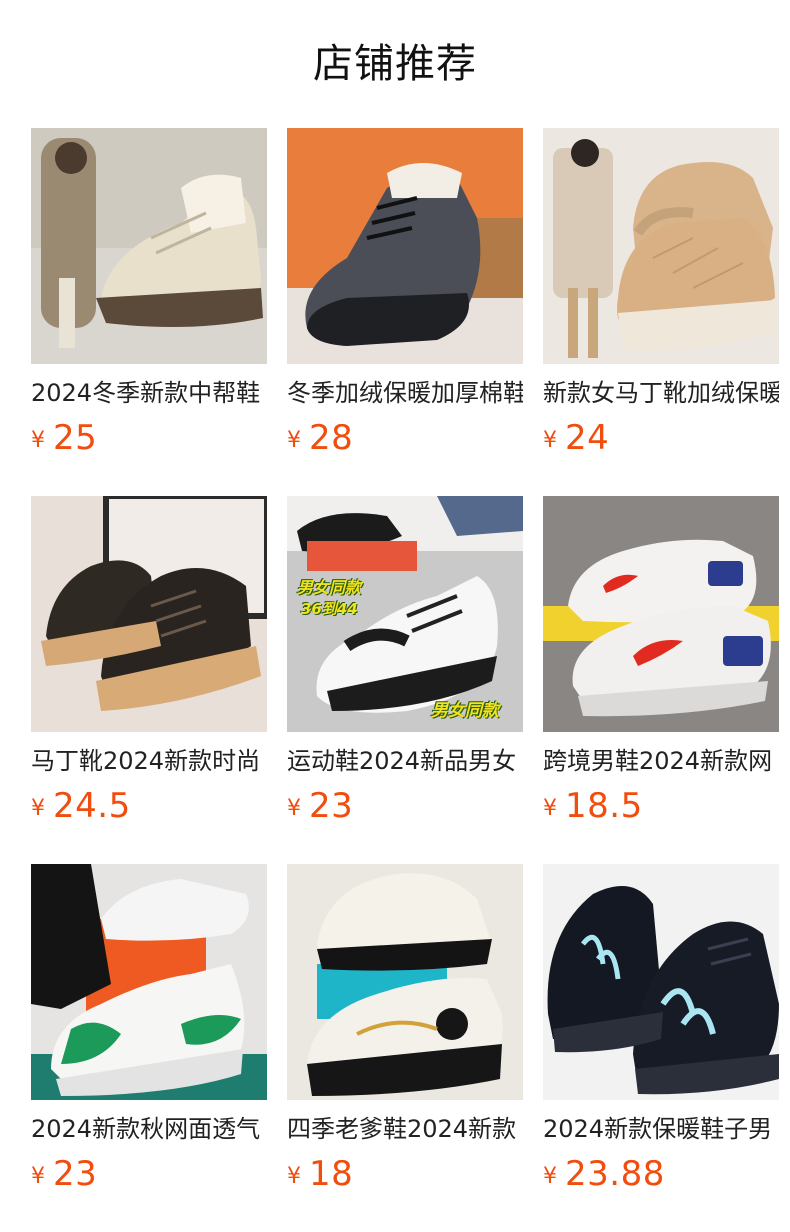 This screenshot has width=790, height=1232. What do you see at coordinates (405, 438) in the screenshot?
I see `product-price: ¥28` at bounding box center [405, 438].